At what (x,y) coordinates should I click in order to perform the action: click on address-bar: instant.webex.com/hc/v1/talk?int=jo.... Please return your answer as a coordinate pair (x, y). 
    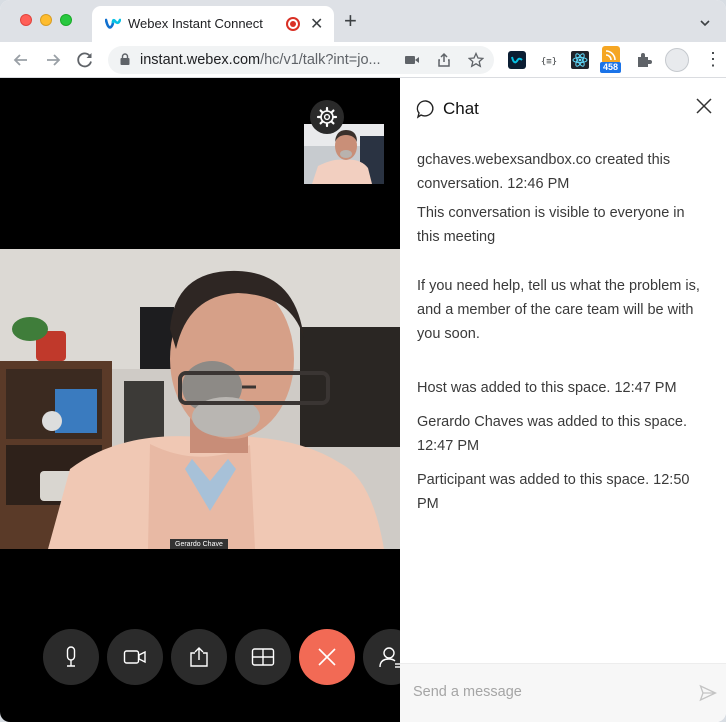
    Looking at the image, I should click on (301, 60).